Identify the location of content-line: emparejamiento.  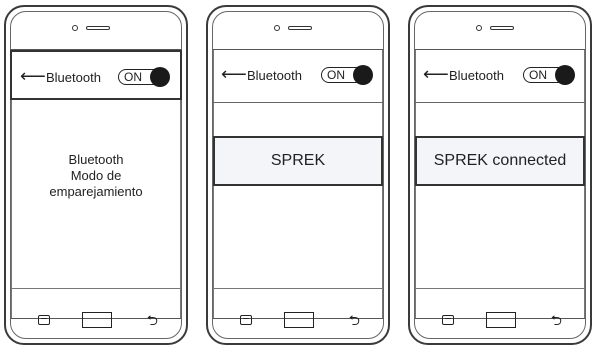
(96, 191).